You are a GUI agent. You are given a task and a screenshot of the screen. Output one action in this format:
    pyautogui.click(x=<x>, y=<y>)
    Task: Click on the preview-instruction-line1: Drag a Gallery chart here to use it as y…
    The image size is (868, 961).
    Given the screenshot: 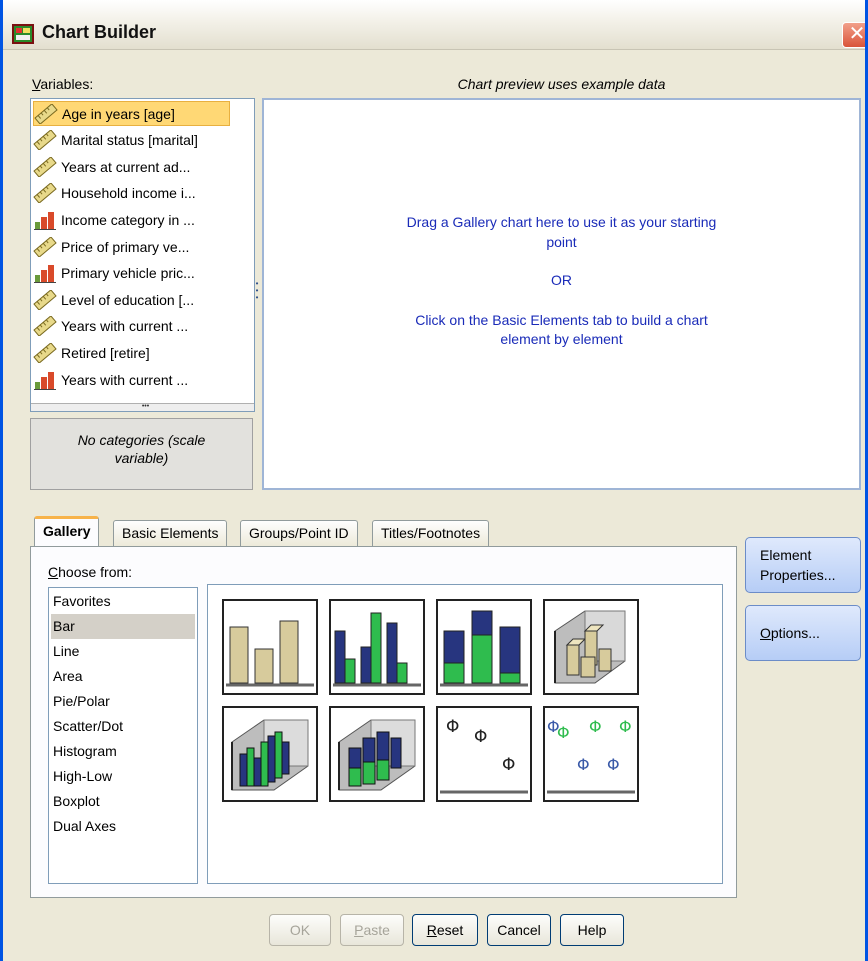 What is the action you would take?
    pyautogui.click(x=561, y=222)
    